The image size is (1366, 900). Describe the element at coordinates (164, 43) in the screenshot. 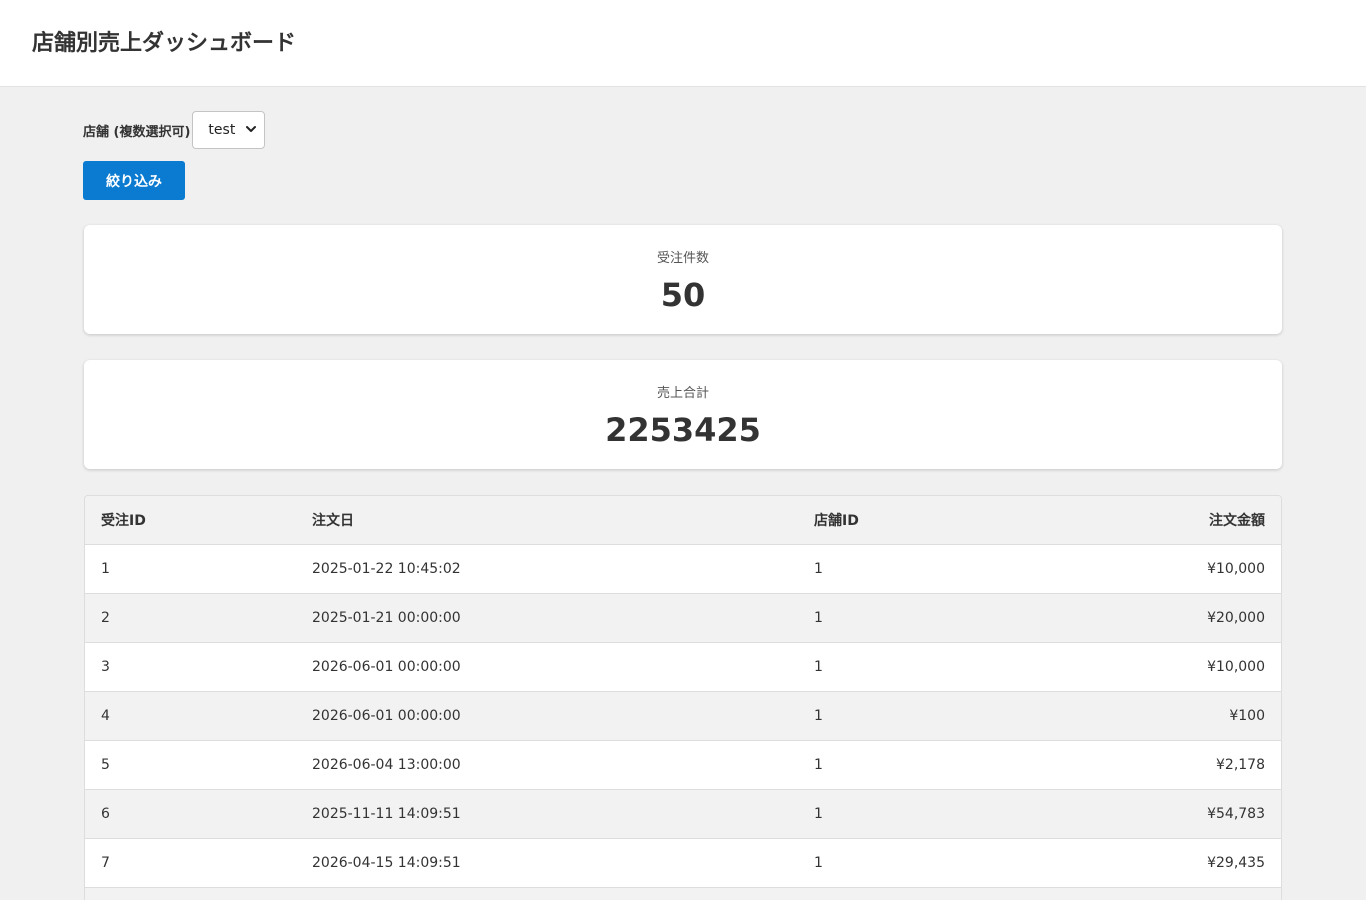

I see `page-title: 店舗別売上ダッシュボード` at that location.